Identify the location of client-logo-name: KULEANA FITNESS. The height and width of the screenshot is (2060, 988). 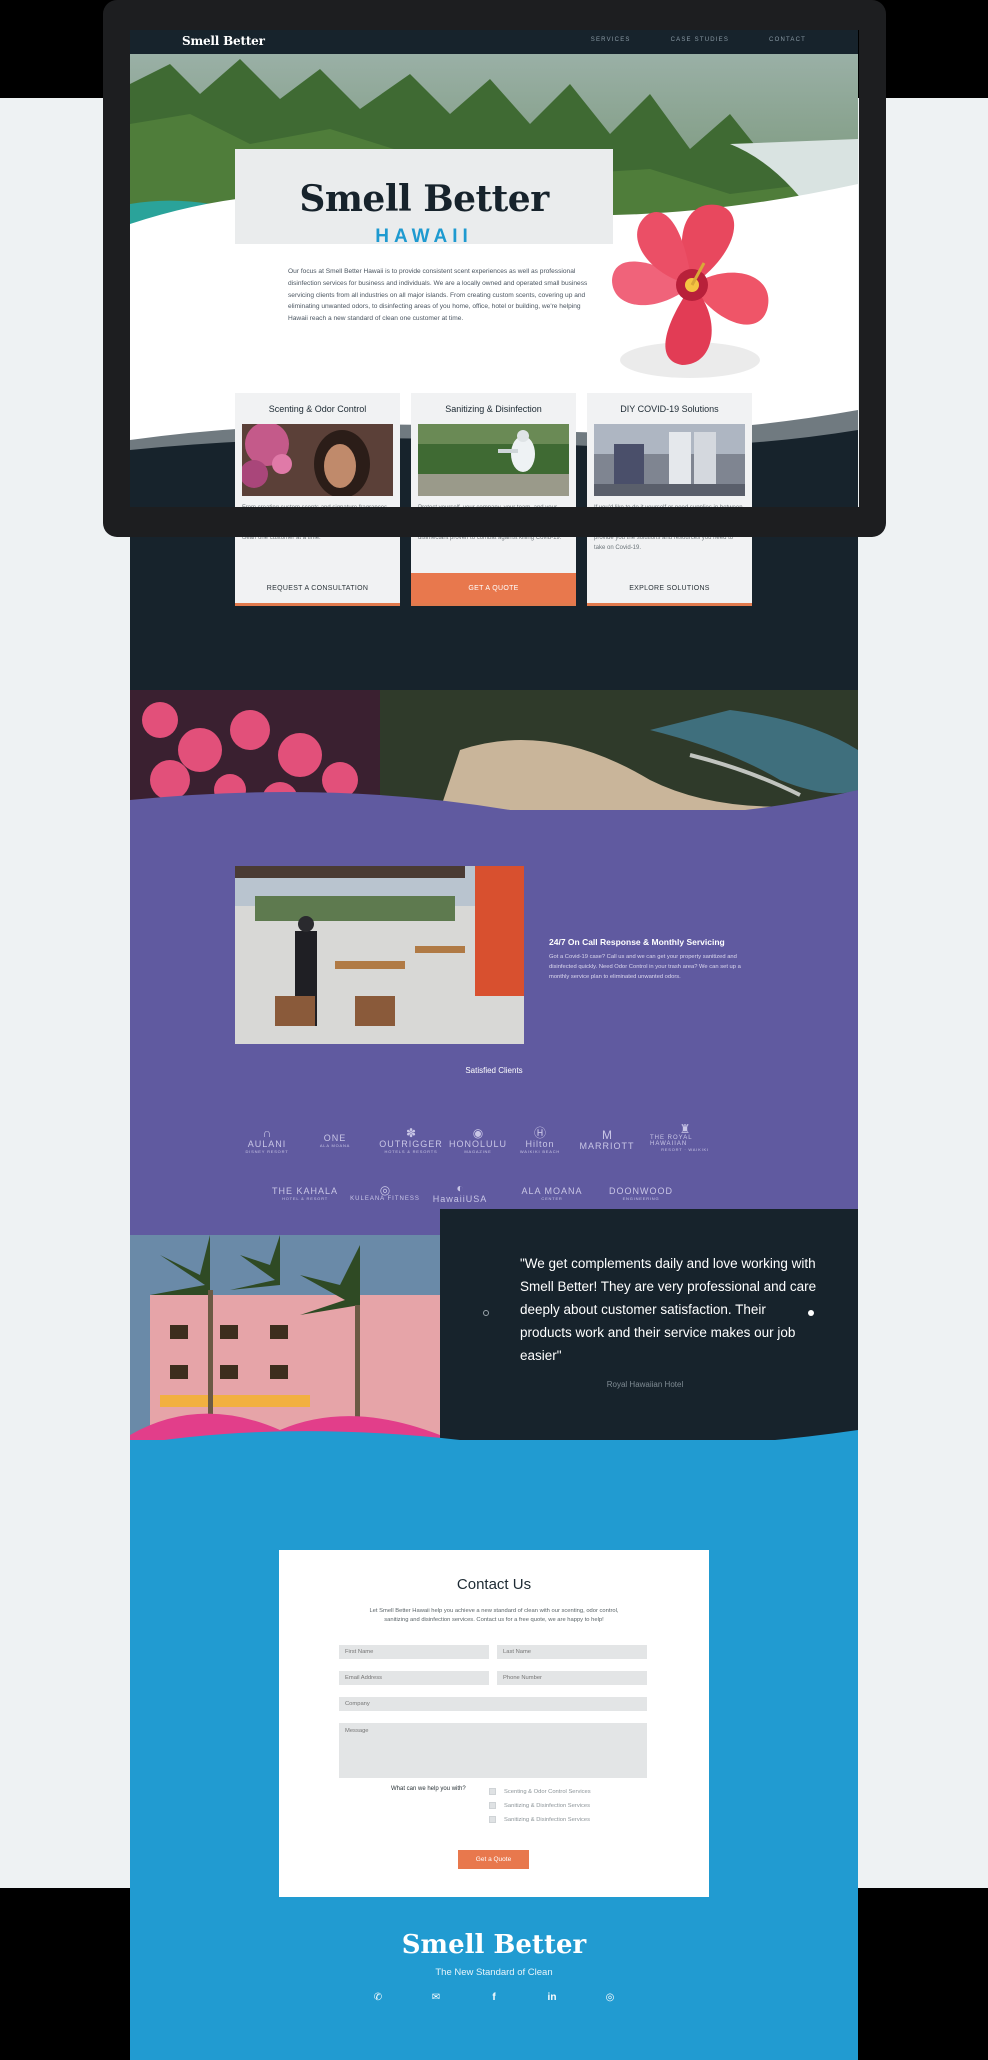
(385, 1199).